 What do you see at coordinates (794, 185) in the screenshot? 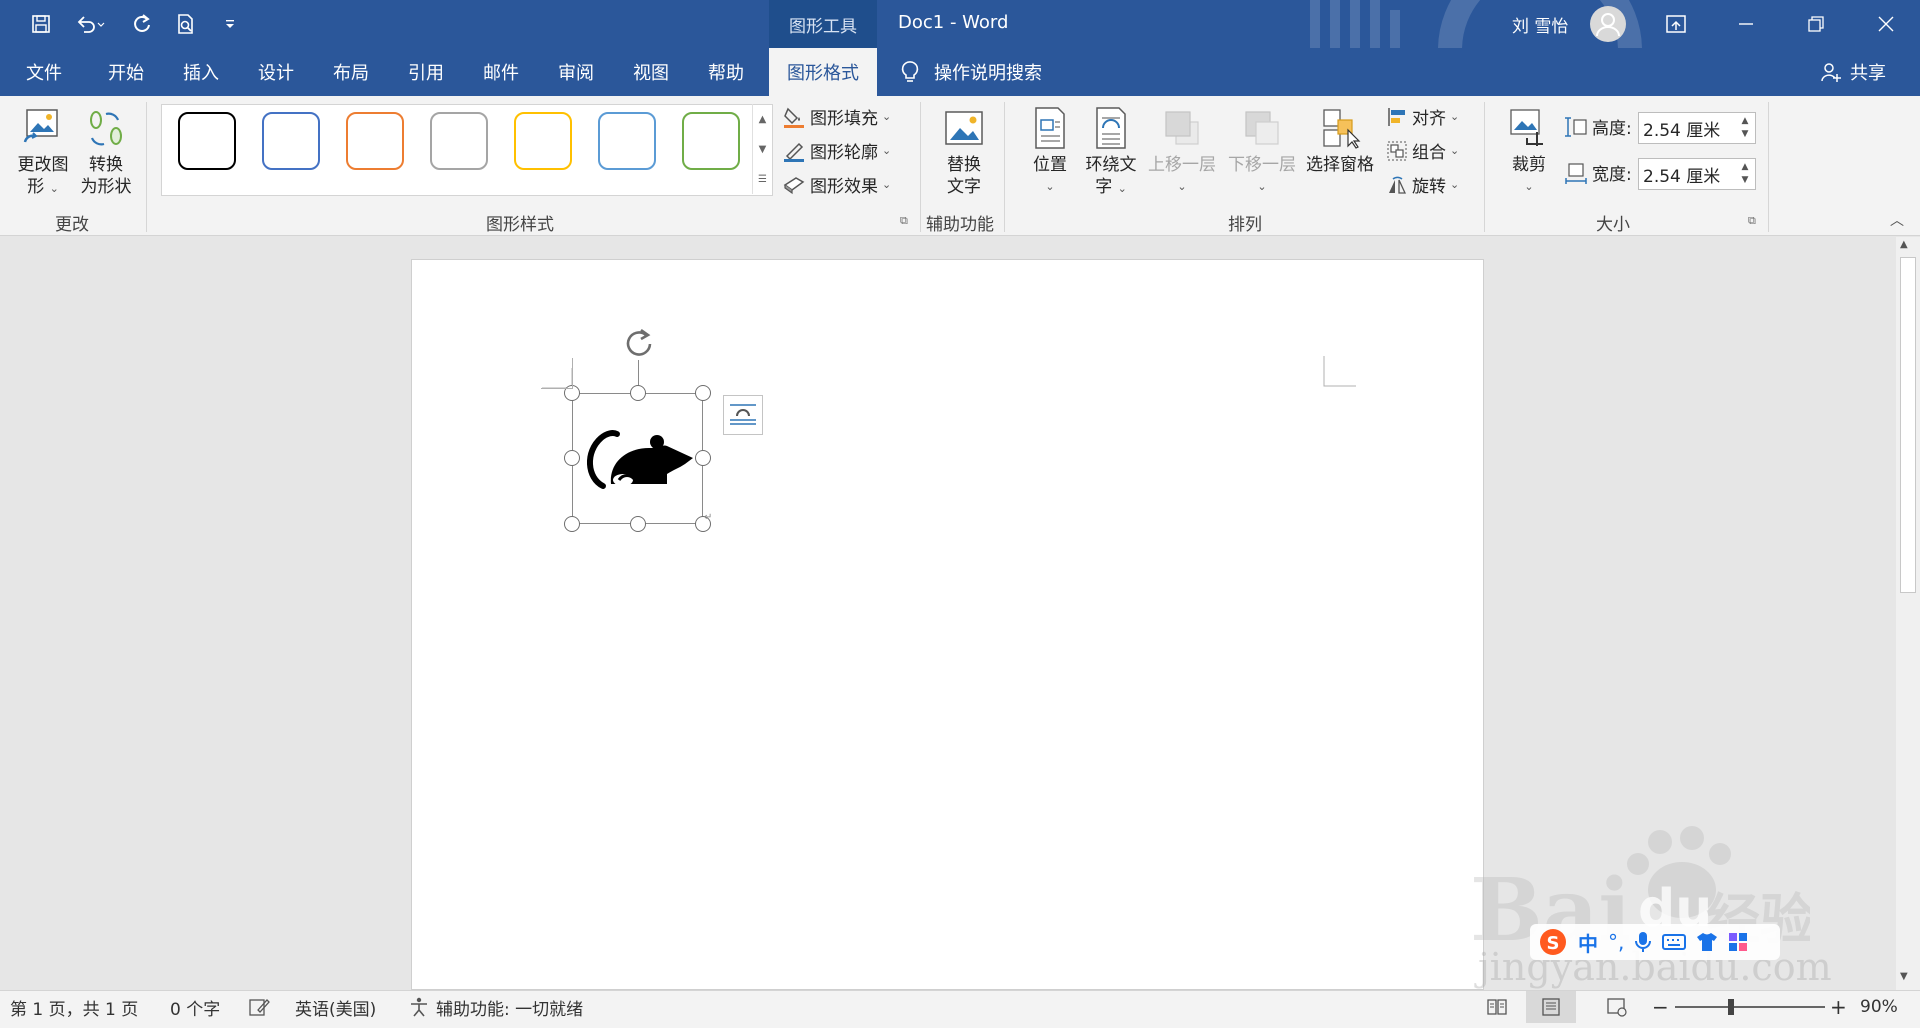
I see `shape-effects-icon` at bounding box center [794, 185].